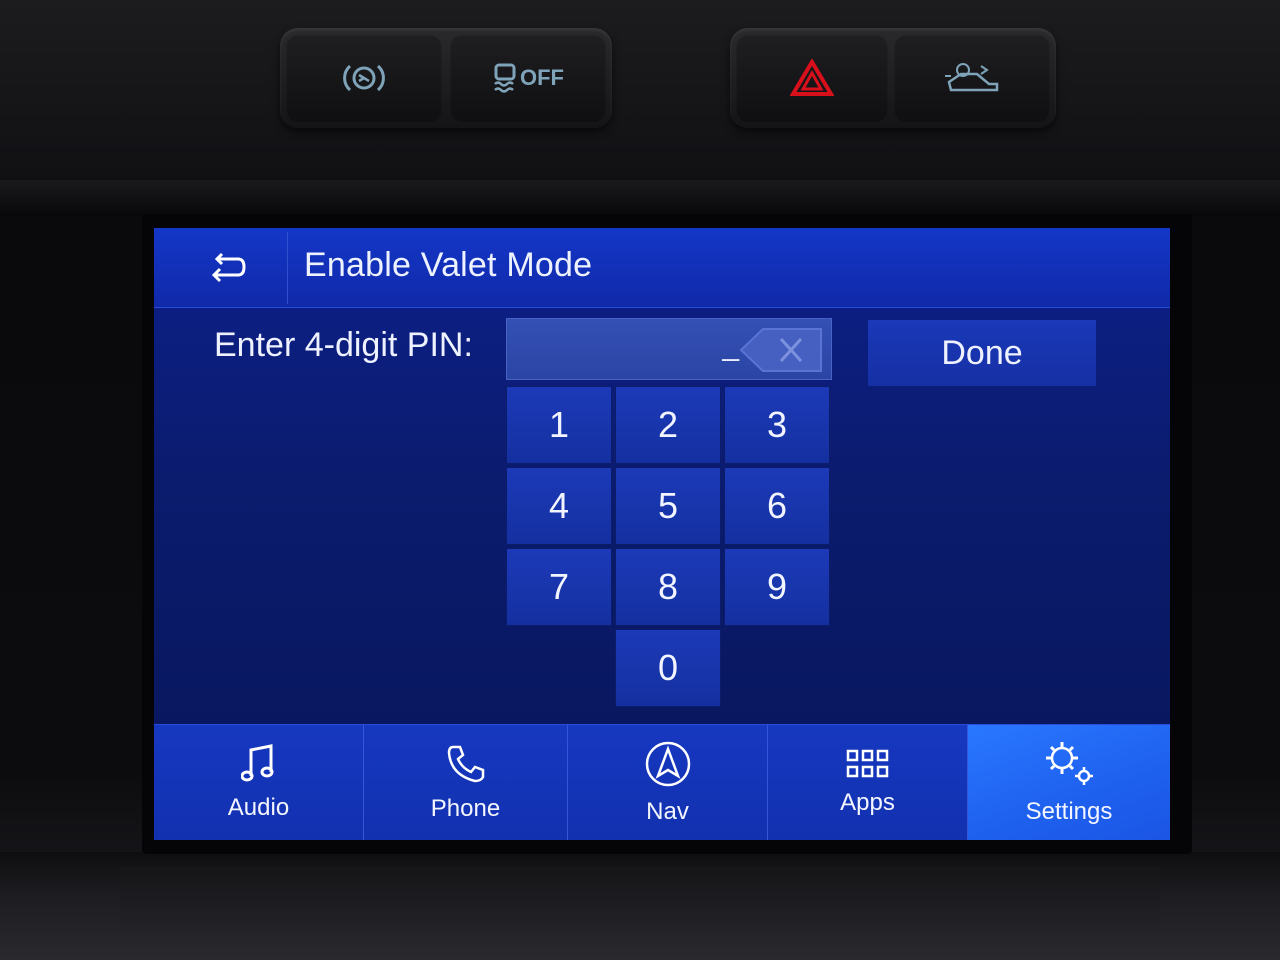 This screenshot has width=1280, height=960. I want to click on pin-value: _, so click(730, 345).